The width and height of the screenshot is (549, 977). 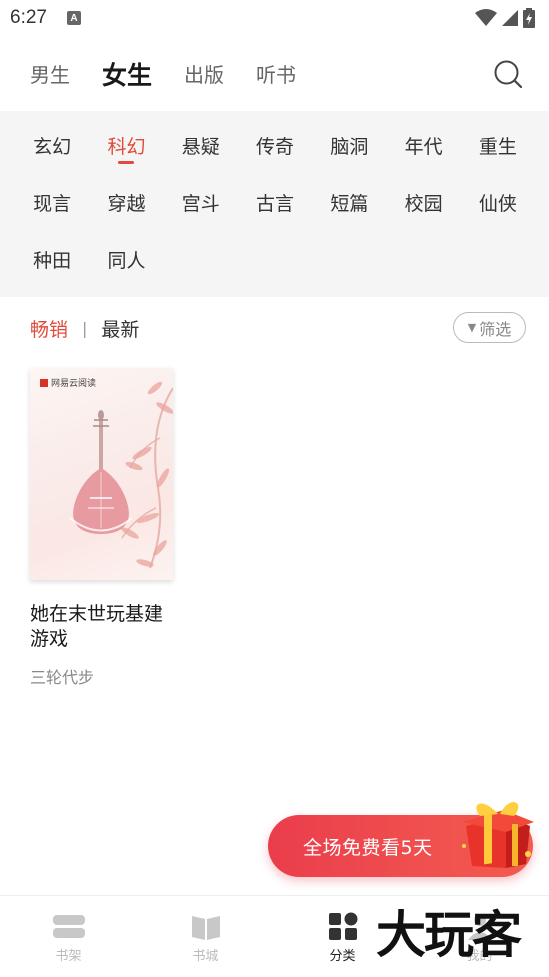 What do you see at coordinates (205, 956) in the screenshot?
I see `tab-bookstore-label: 书城` at bounding box center [205, 956].